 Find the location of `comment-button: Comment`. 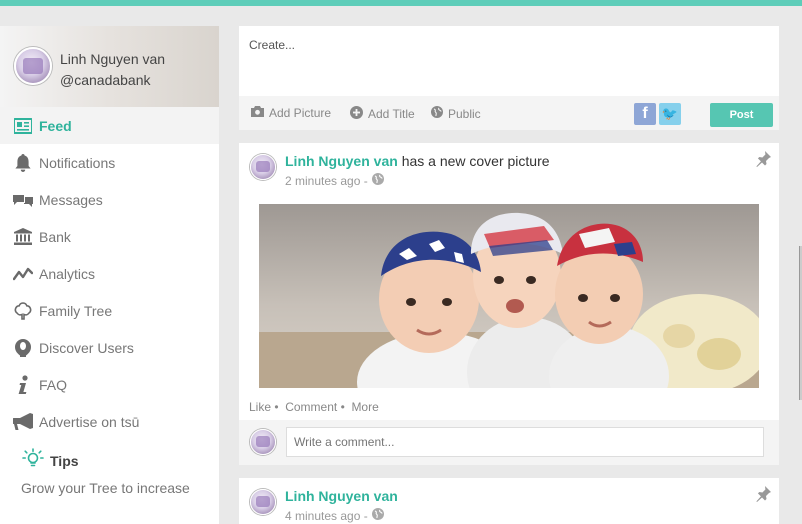

comment-button: Comment is located at coordinates (311, 407).